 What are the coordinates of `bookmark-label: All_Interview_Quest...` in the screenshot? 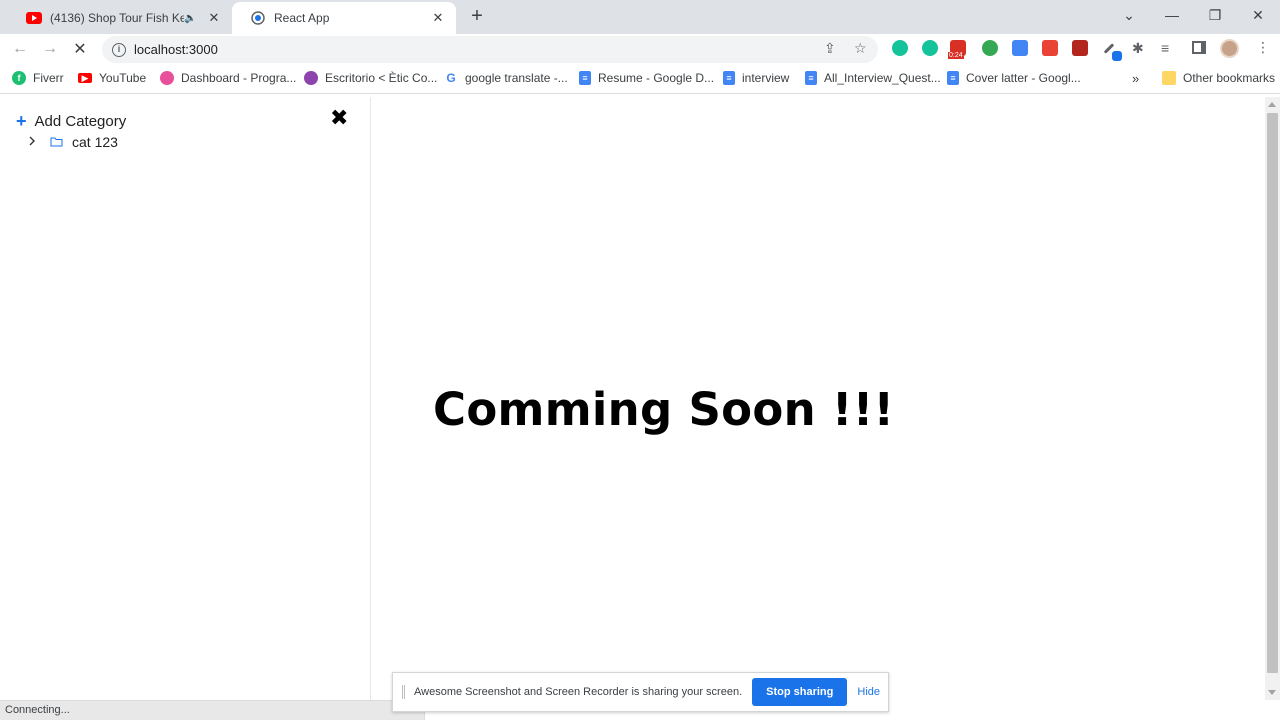 It's located at (882, 78).